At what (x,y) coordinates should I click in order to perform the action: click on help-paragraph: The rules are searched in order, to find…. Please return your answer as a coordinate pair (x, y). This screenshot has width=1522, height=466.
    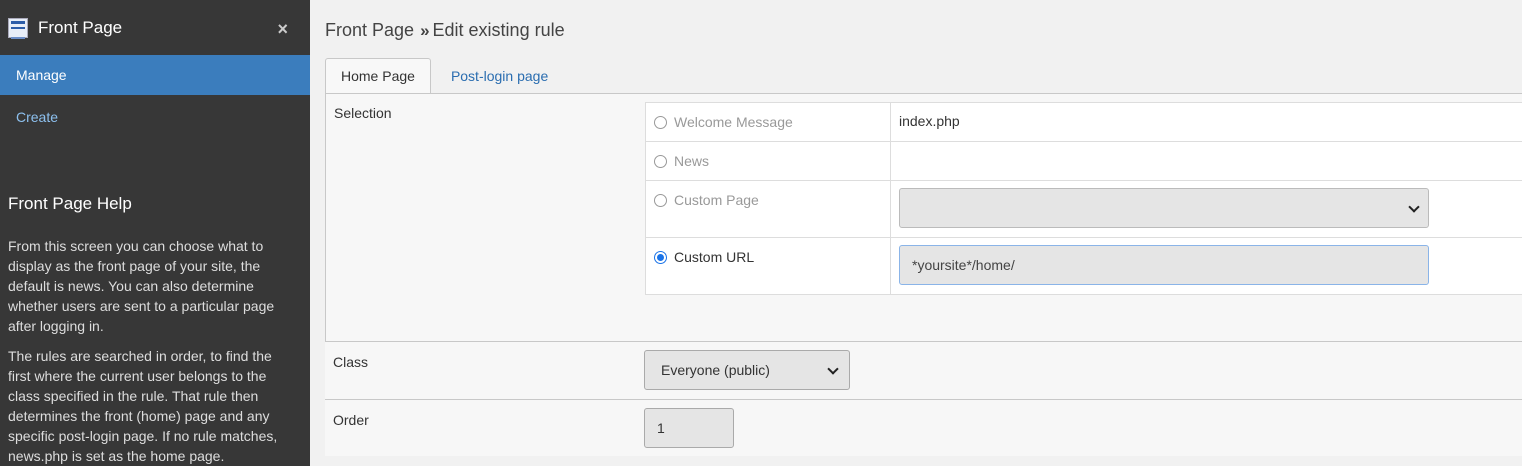
    Looking at the image, I should click on (143, 406).